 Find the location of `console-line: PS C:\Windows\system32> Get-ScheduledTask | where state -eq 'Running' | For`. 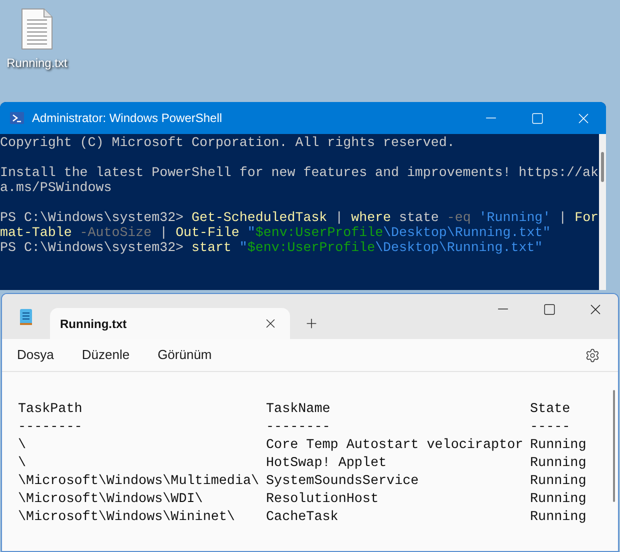

console-line: PS C:\Windows\system32> Get-ScheduledTask | where state -eq 'Running' | For is located at coordinates (299, 217).